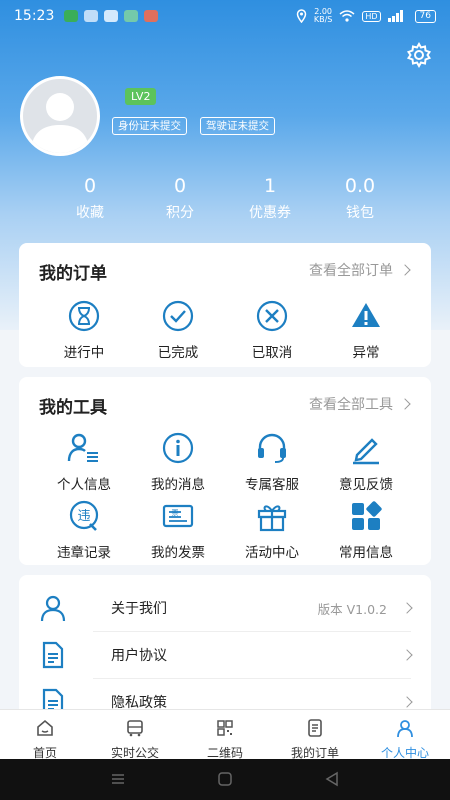 This screenshot has width=450, height=800. What do you see at coordinates (315, 728) in the screenshot?
I see `order-list-icon` at bounding box center [315, 728].